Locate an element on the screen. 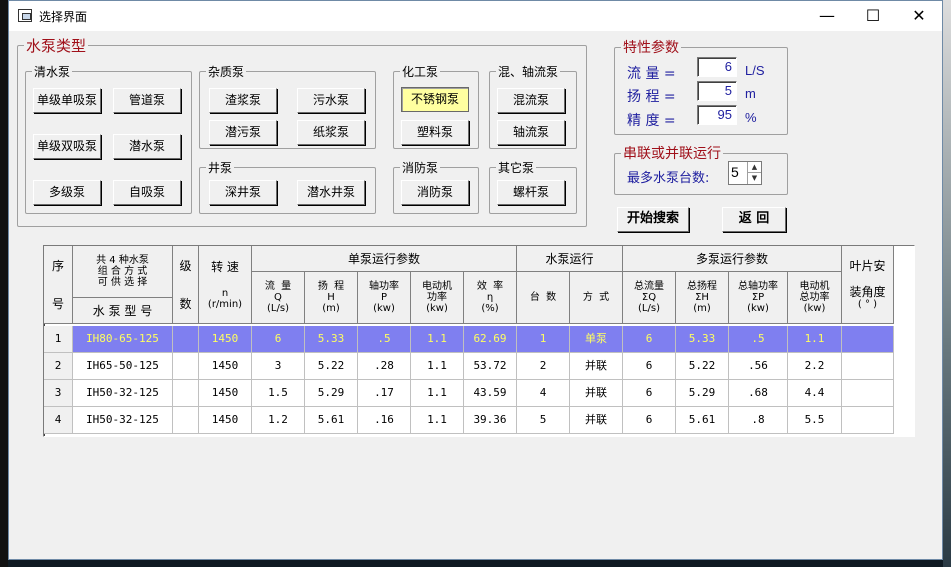 This screenshot has width=951, height=567. cell-p: .28 is located at coordinates (384, 366).